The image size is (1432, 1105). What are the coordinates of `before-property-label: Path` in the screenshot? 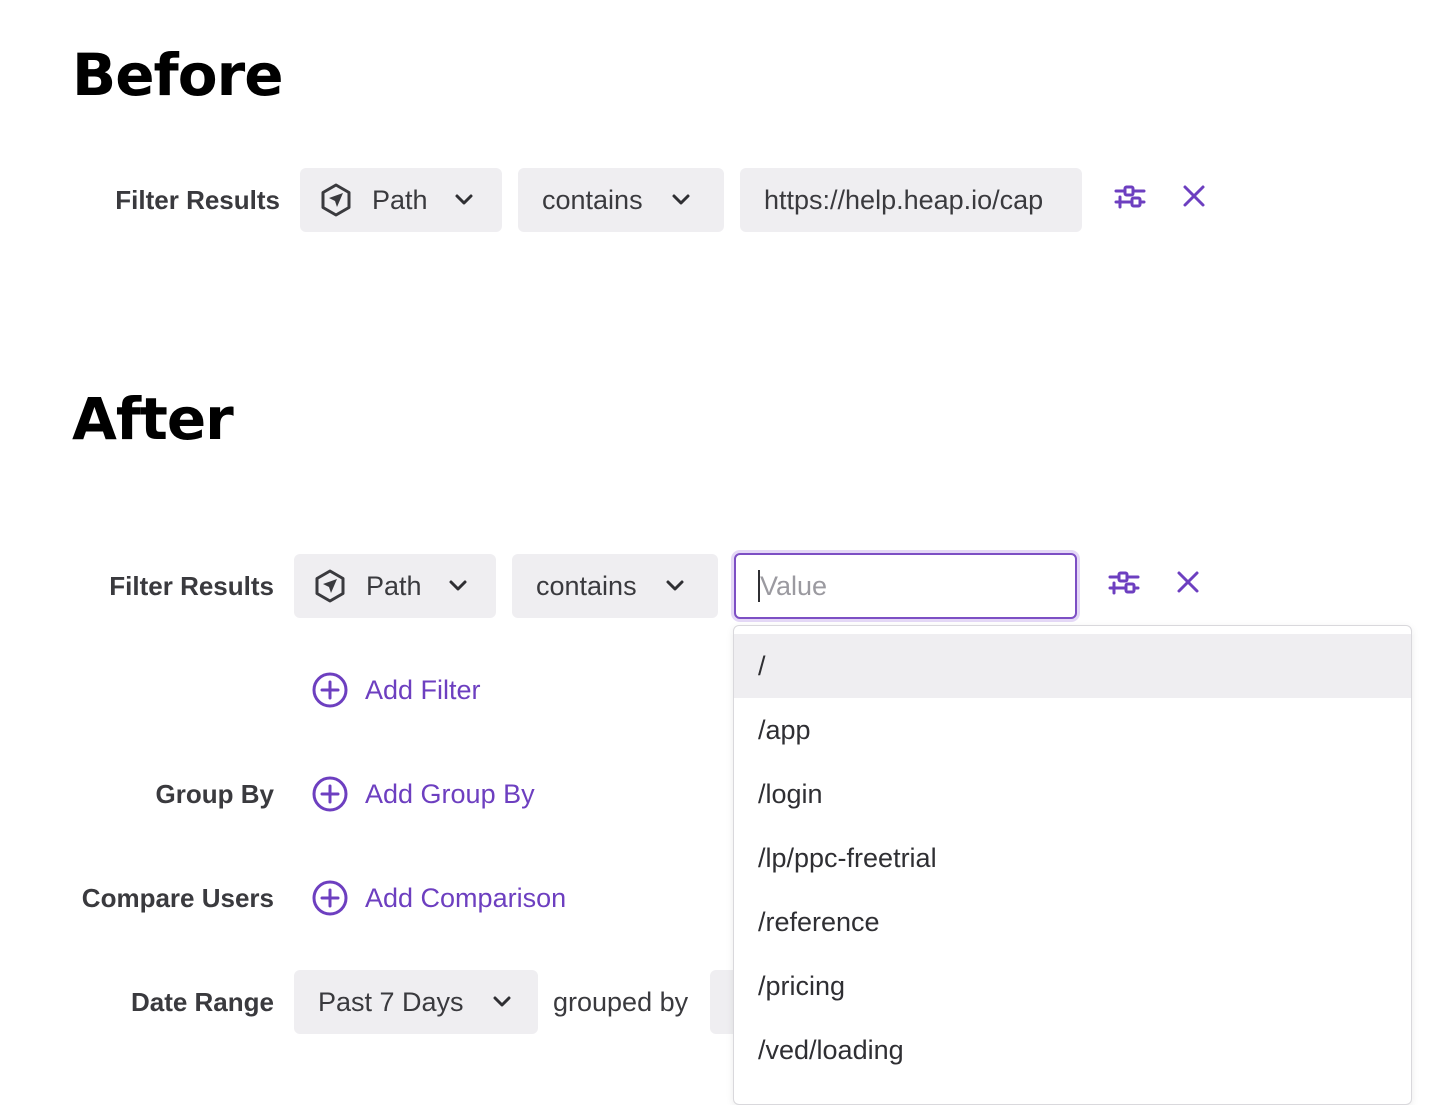 It's located at (400, 199).